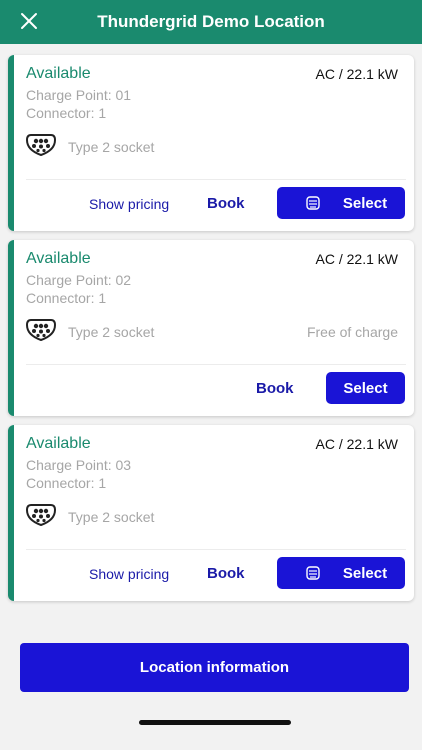 The width and height of the screenshot is (422, 750). I want to click on close-icon, so click(29, 21).